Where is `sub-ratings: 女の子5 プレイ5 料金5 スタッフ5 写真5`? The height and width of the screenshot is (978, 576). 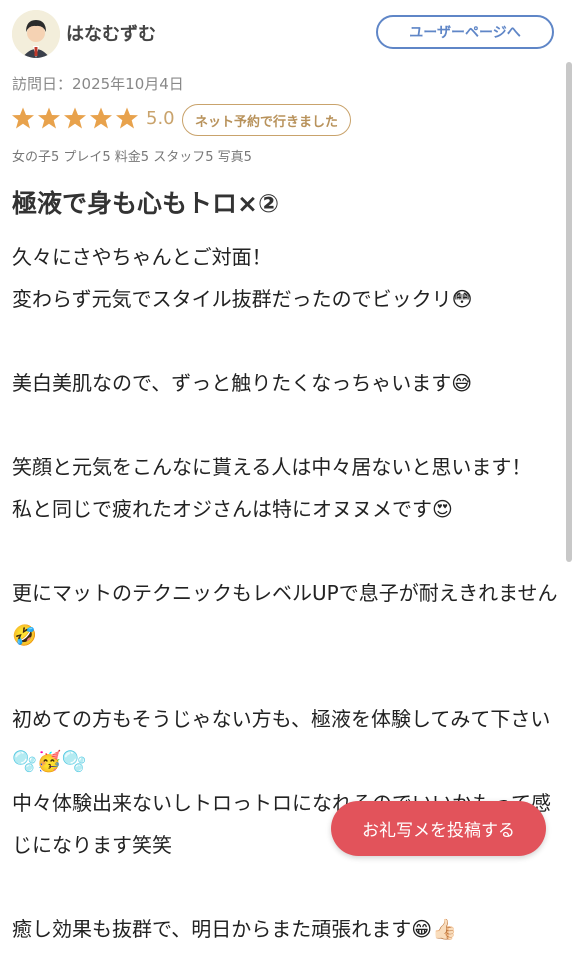
sub-ratings: 女の子5 プレイ5 料金5 スタッフ5 写真5 is located at coordinates (132, 157).